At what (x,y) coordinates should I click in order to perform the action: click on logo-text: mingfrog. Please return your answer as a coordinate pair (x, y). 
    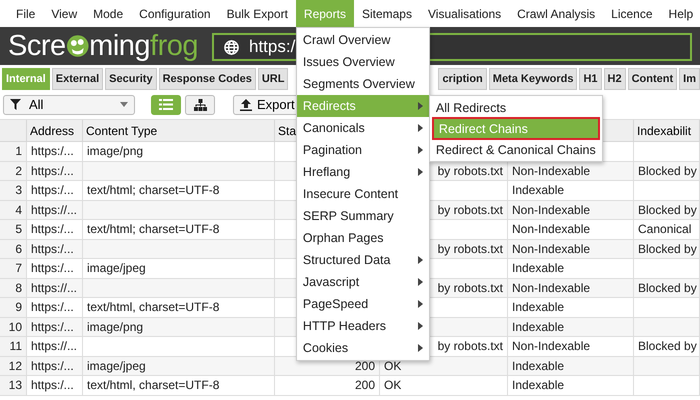
    Looking at the image, I should click on (143, 46).